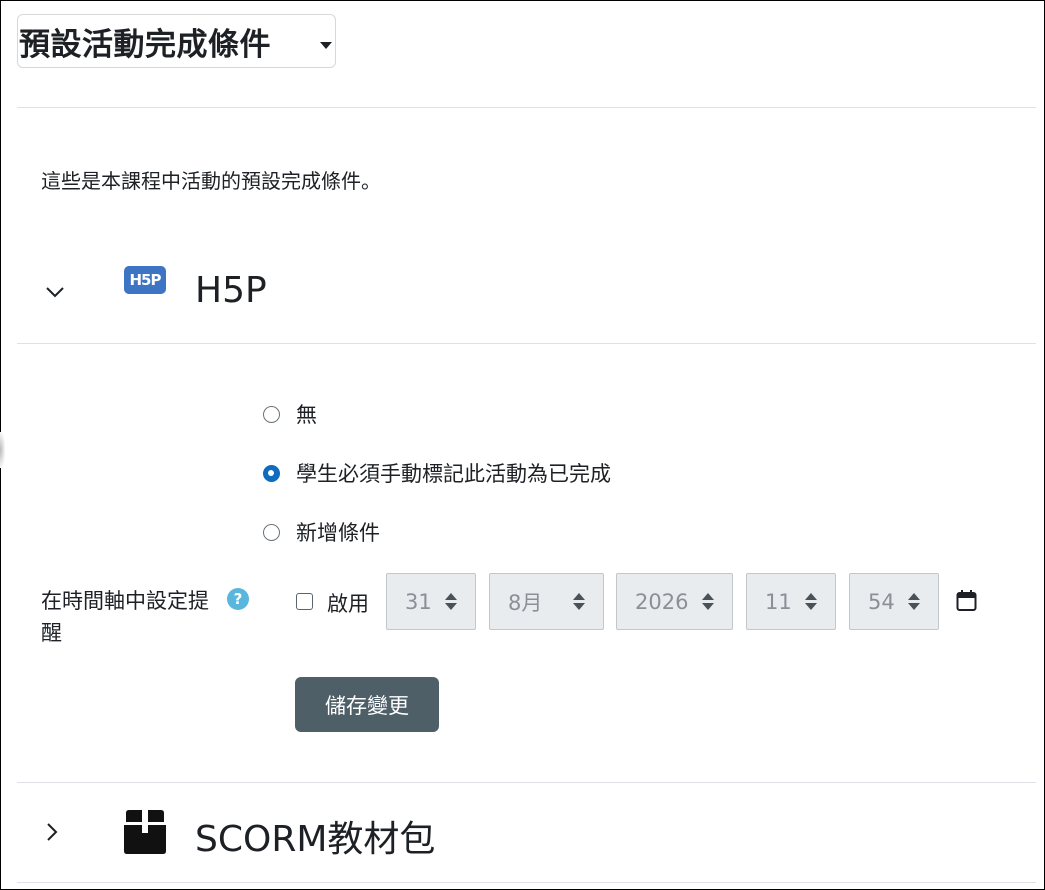 The image size is (1045, 890). I want to click on year-select: 2026, so click(674, 601).